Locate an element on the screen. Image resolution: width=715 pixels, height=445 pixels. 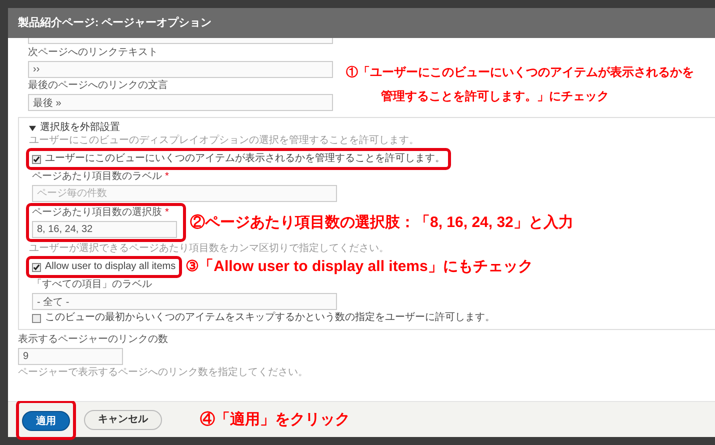
description-text: ページャーで表示するページへのリンク数を指定してください。 is located at coordinates (163, 373).